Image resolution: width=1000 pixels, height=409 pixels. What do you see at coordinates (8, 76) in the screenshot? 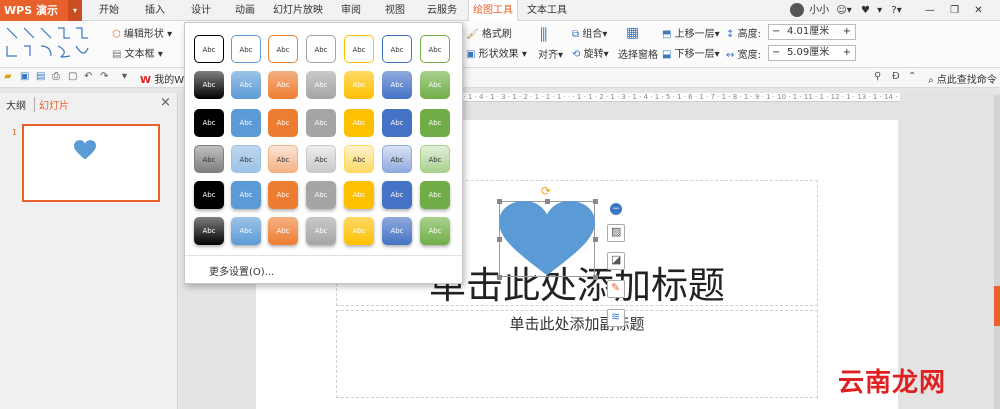
I see `open-folder-icon: ▰` at bounding box center [8, 76].